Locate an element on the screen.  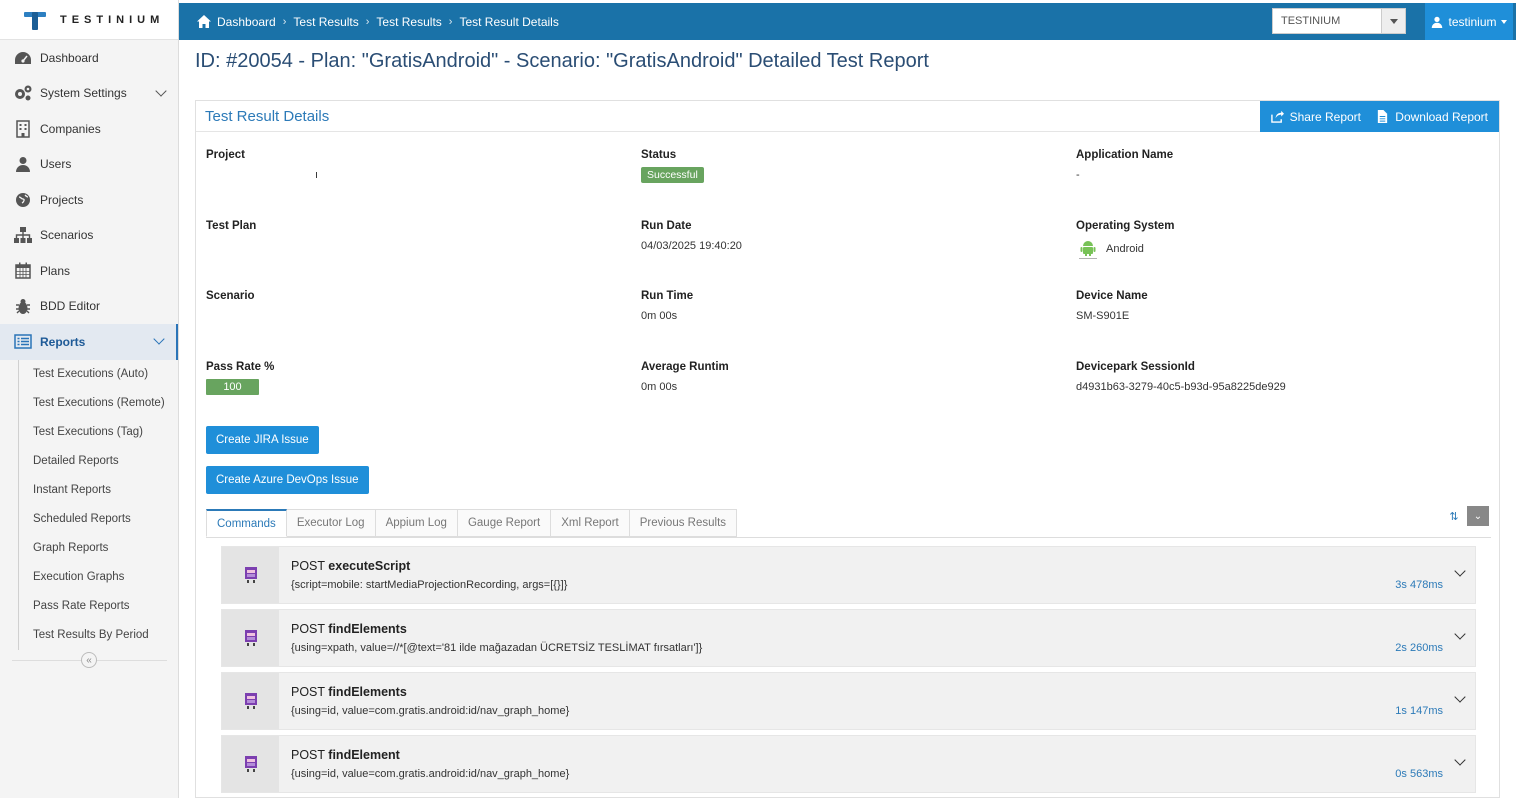
home-icon is located at coordinates (204, 21).